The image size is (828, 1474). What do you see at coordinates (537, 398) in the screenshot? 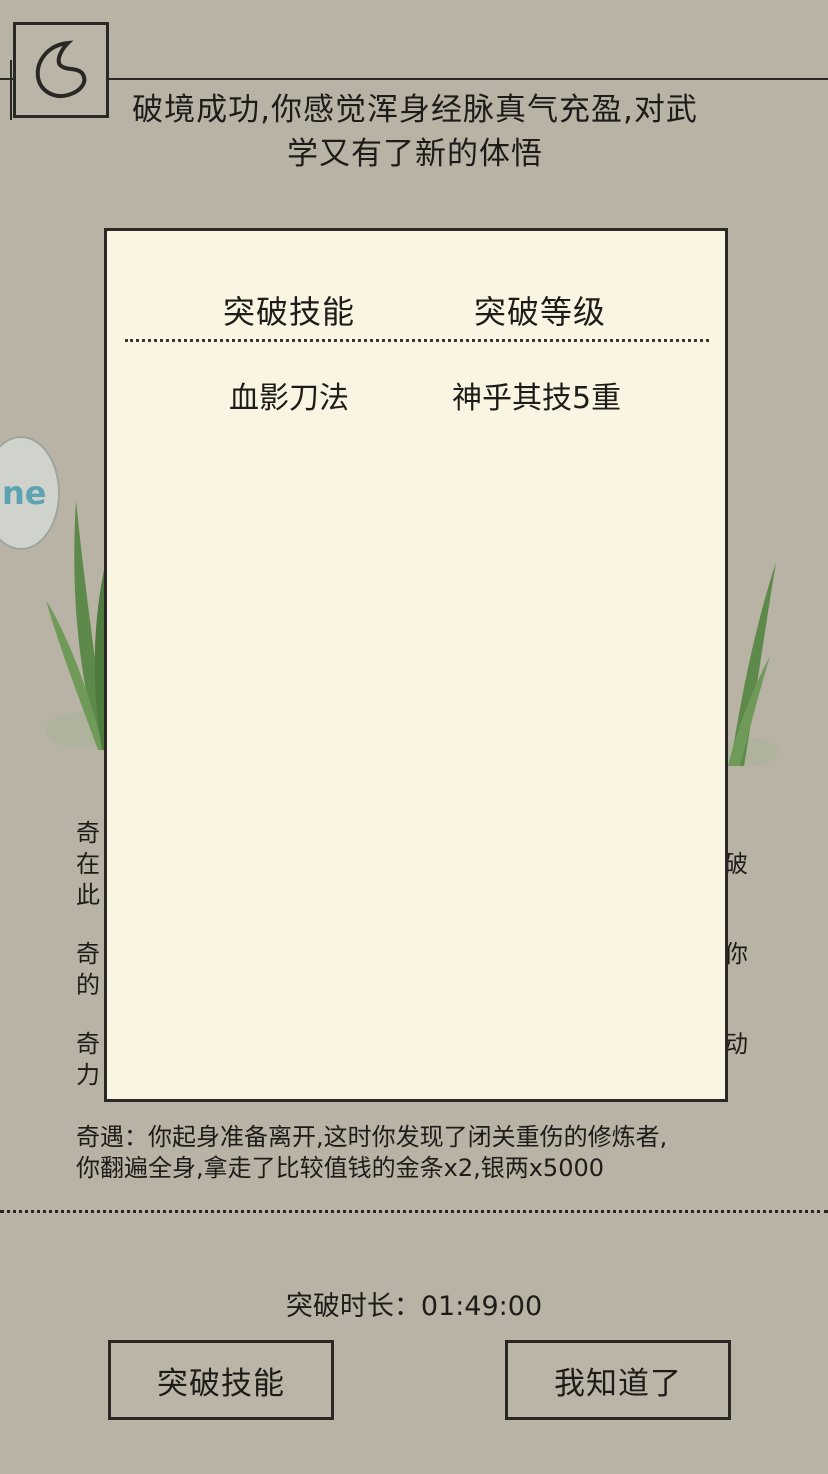
I see `result-skill-level: 神乎其技5重` at bounding box center [537, 398].